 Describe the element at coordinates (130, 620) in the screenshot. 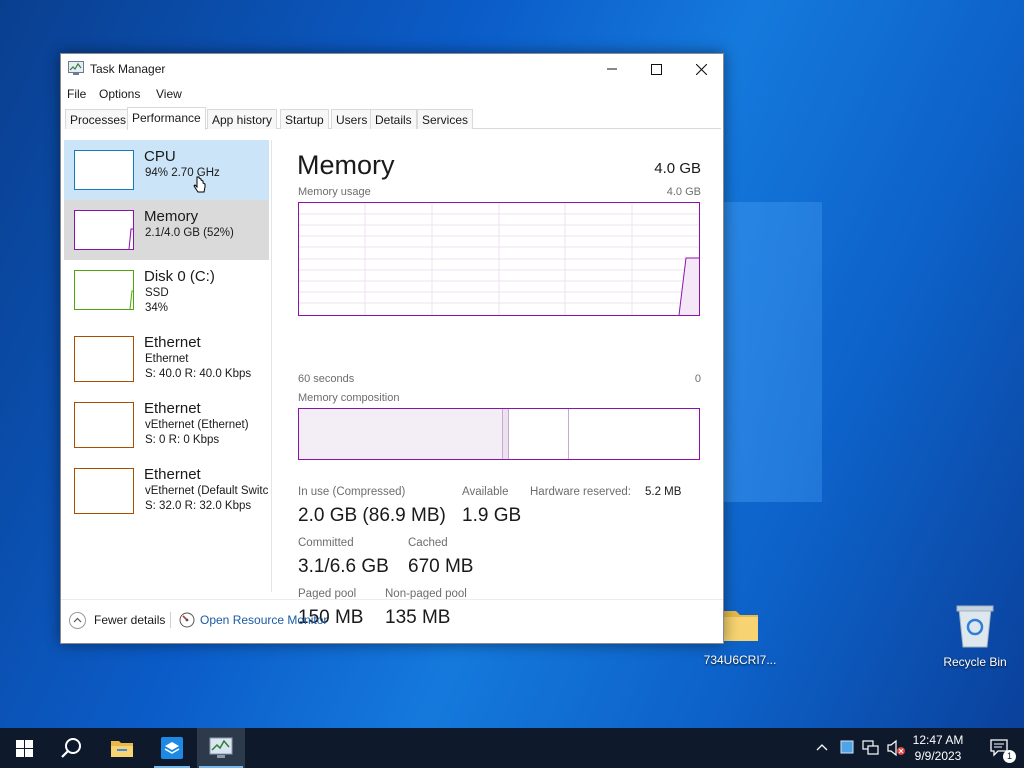

I see `fewer-details-label: Fewer details` at that location.